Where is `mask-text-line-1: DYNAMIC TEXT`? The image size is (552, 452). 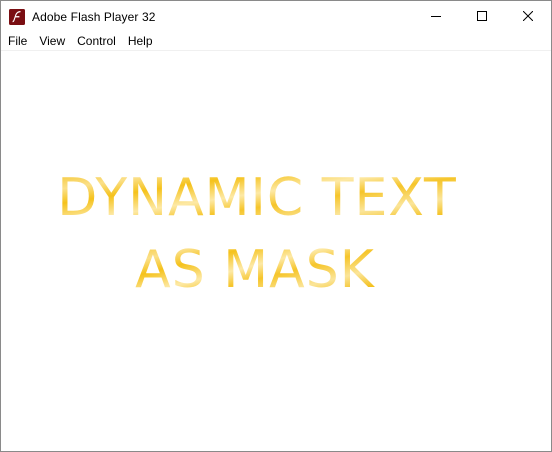
mask-text-line-1: DYNAMIC TEXT is located at coordinates (257, 198).